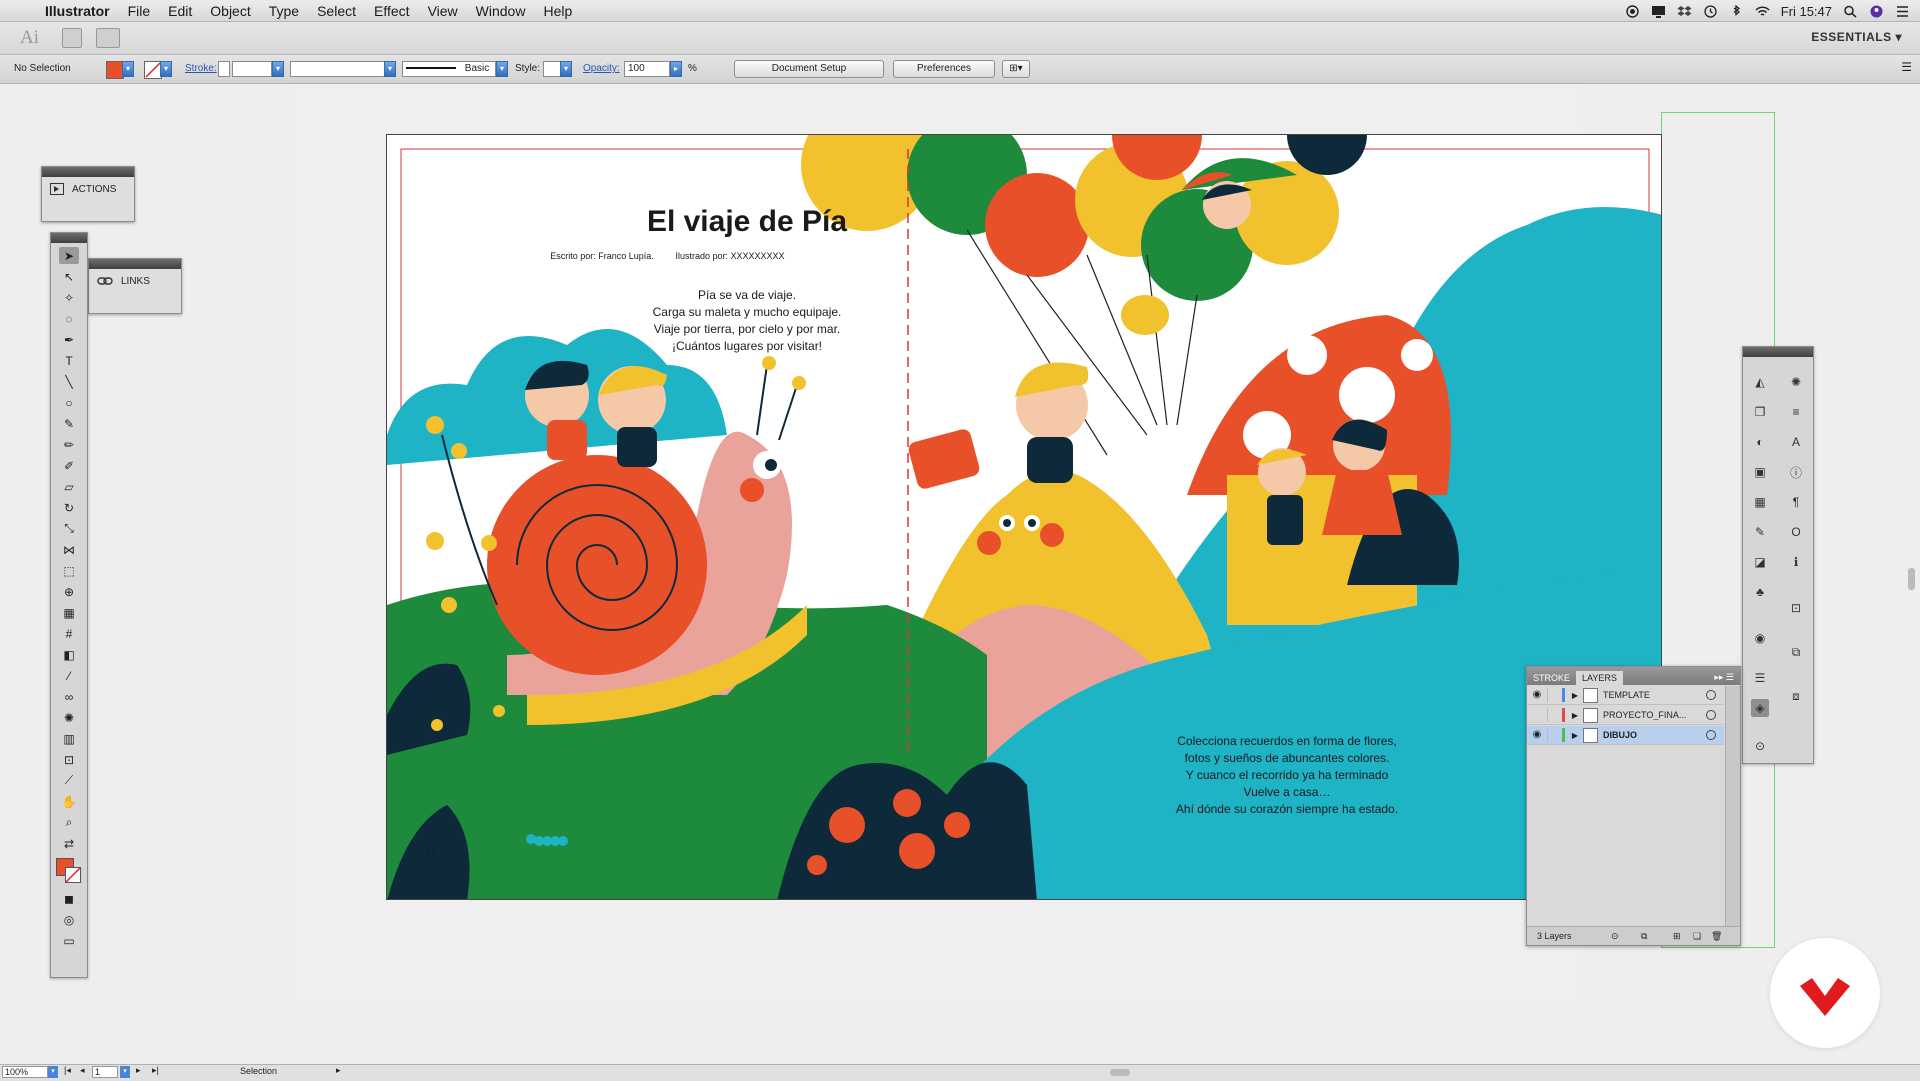 Image resolution: width=1920 pixels, height=1081 pixels. I want to click on dropbox-icon, so click(1684, 11).